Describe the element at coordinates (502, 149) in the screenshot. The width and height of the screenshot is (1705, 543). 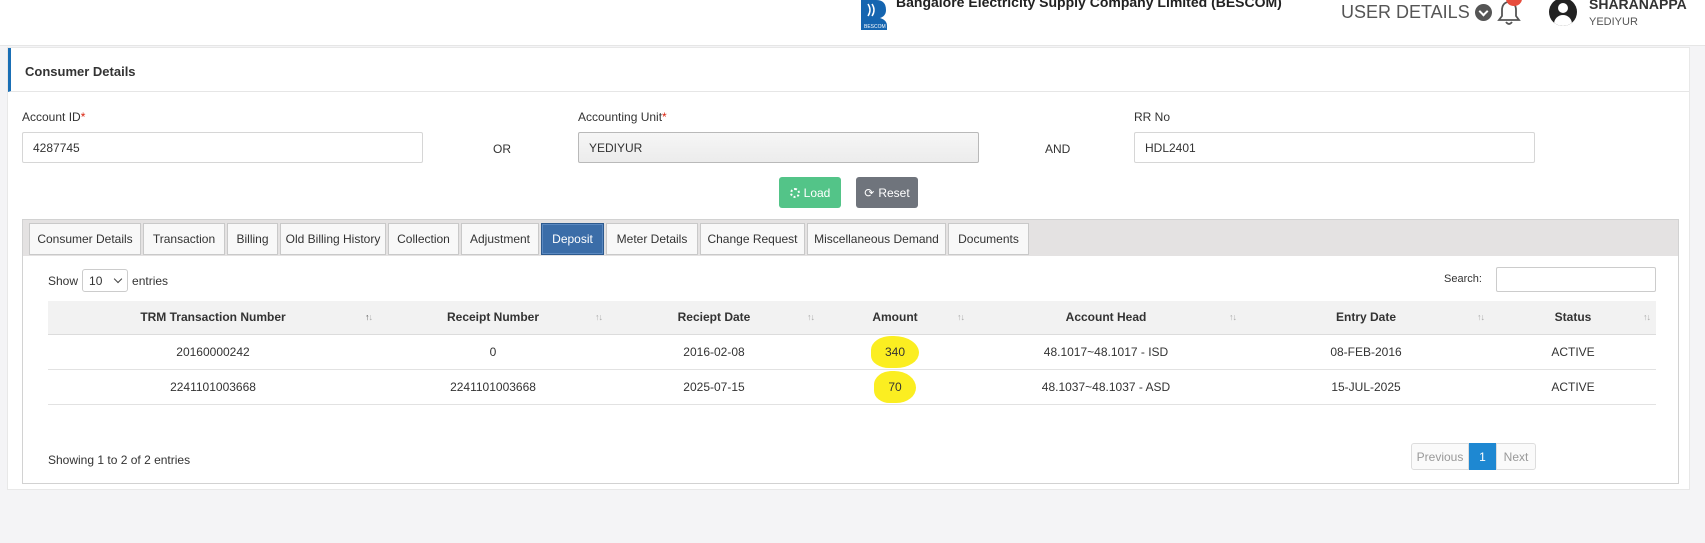
I see `or-text: OR` at that location.